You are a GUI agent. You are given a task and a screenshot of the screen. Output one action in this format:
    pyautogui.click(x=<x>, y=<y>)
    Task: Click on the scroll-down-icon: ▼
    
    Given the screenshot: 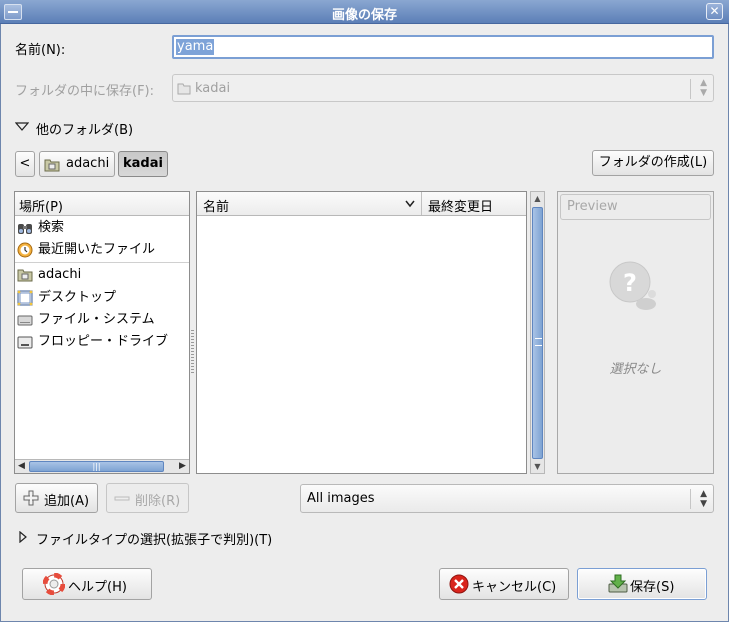 What is the action you would take?
    pyautogui.click(x=537, y=466)
    